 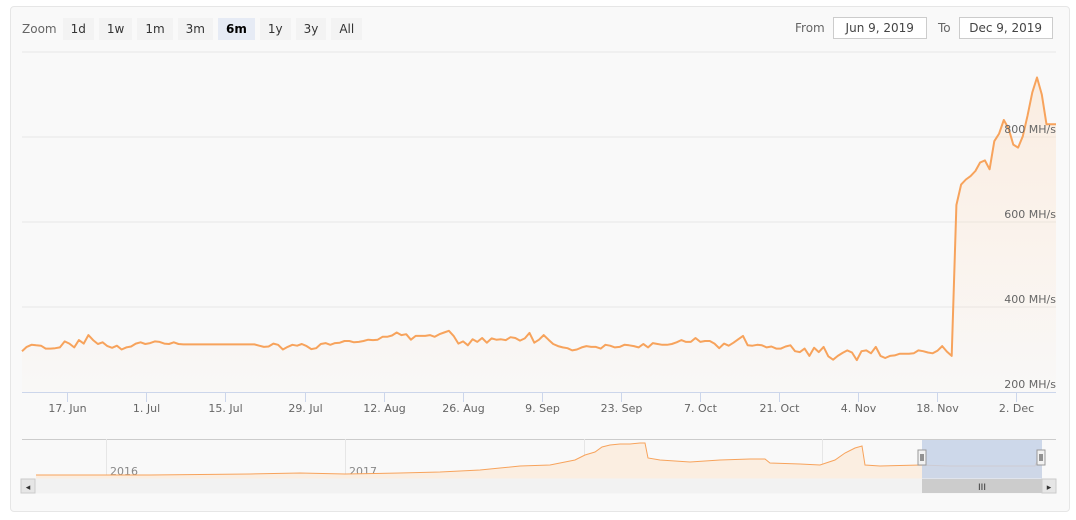 I want to click on x-tick-label: 15. Jul, so click(x=225, y=408).